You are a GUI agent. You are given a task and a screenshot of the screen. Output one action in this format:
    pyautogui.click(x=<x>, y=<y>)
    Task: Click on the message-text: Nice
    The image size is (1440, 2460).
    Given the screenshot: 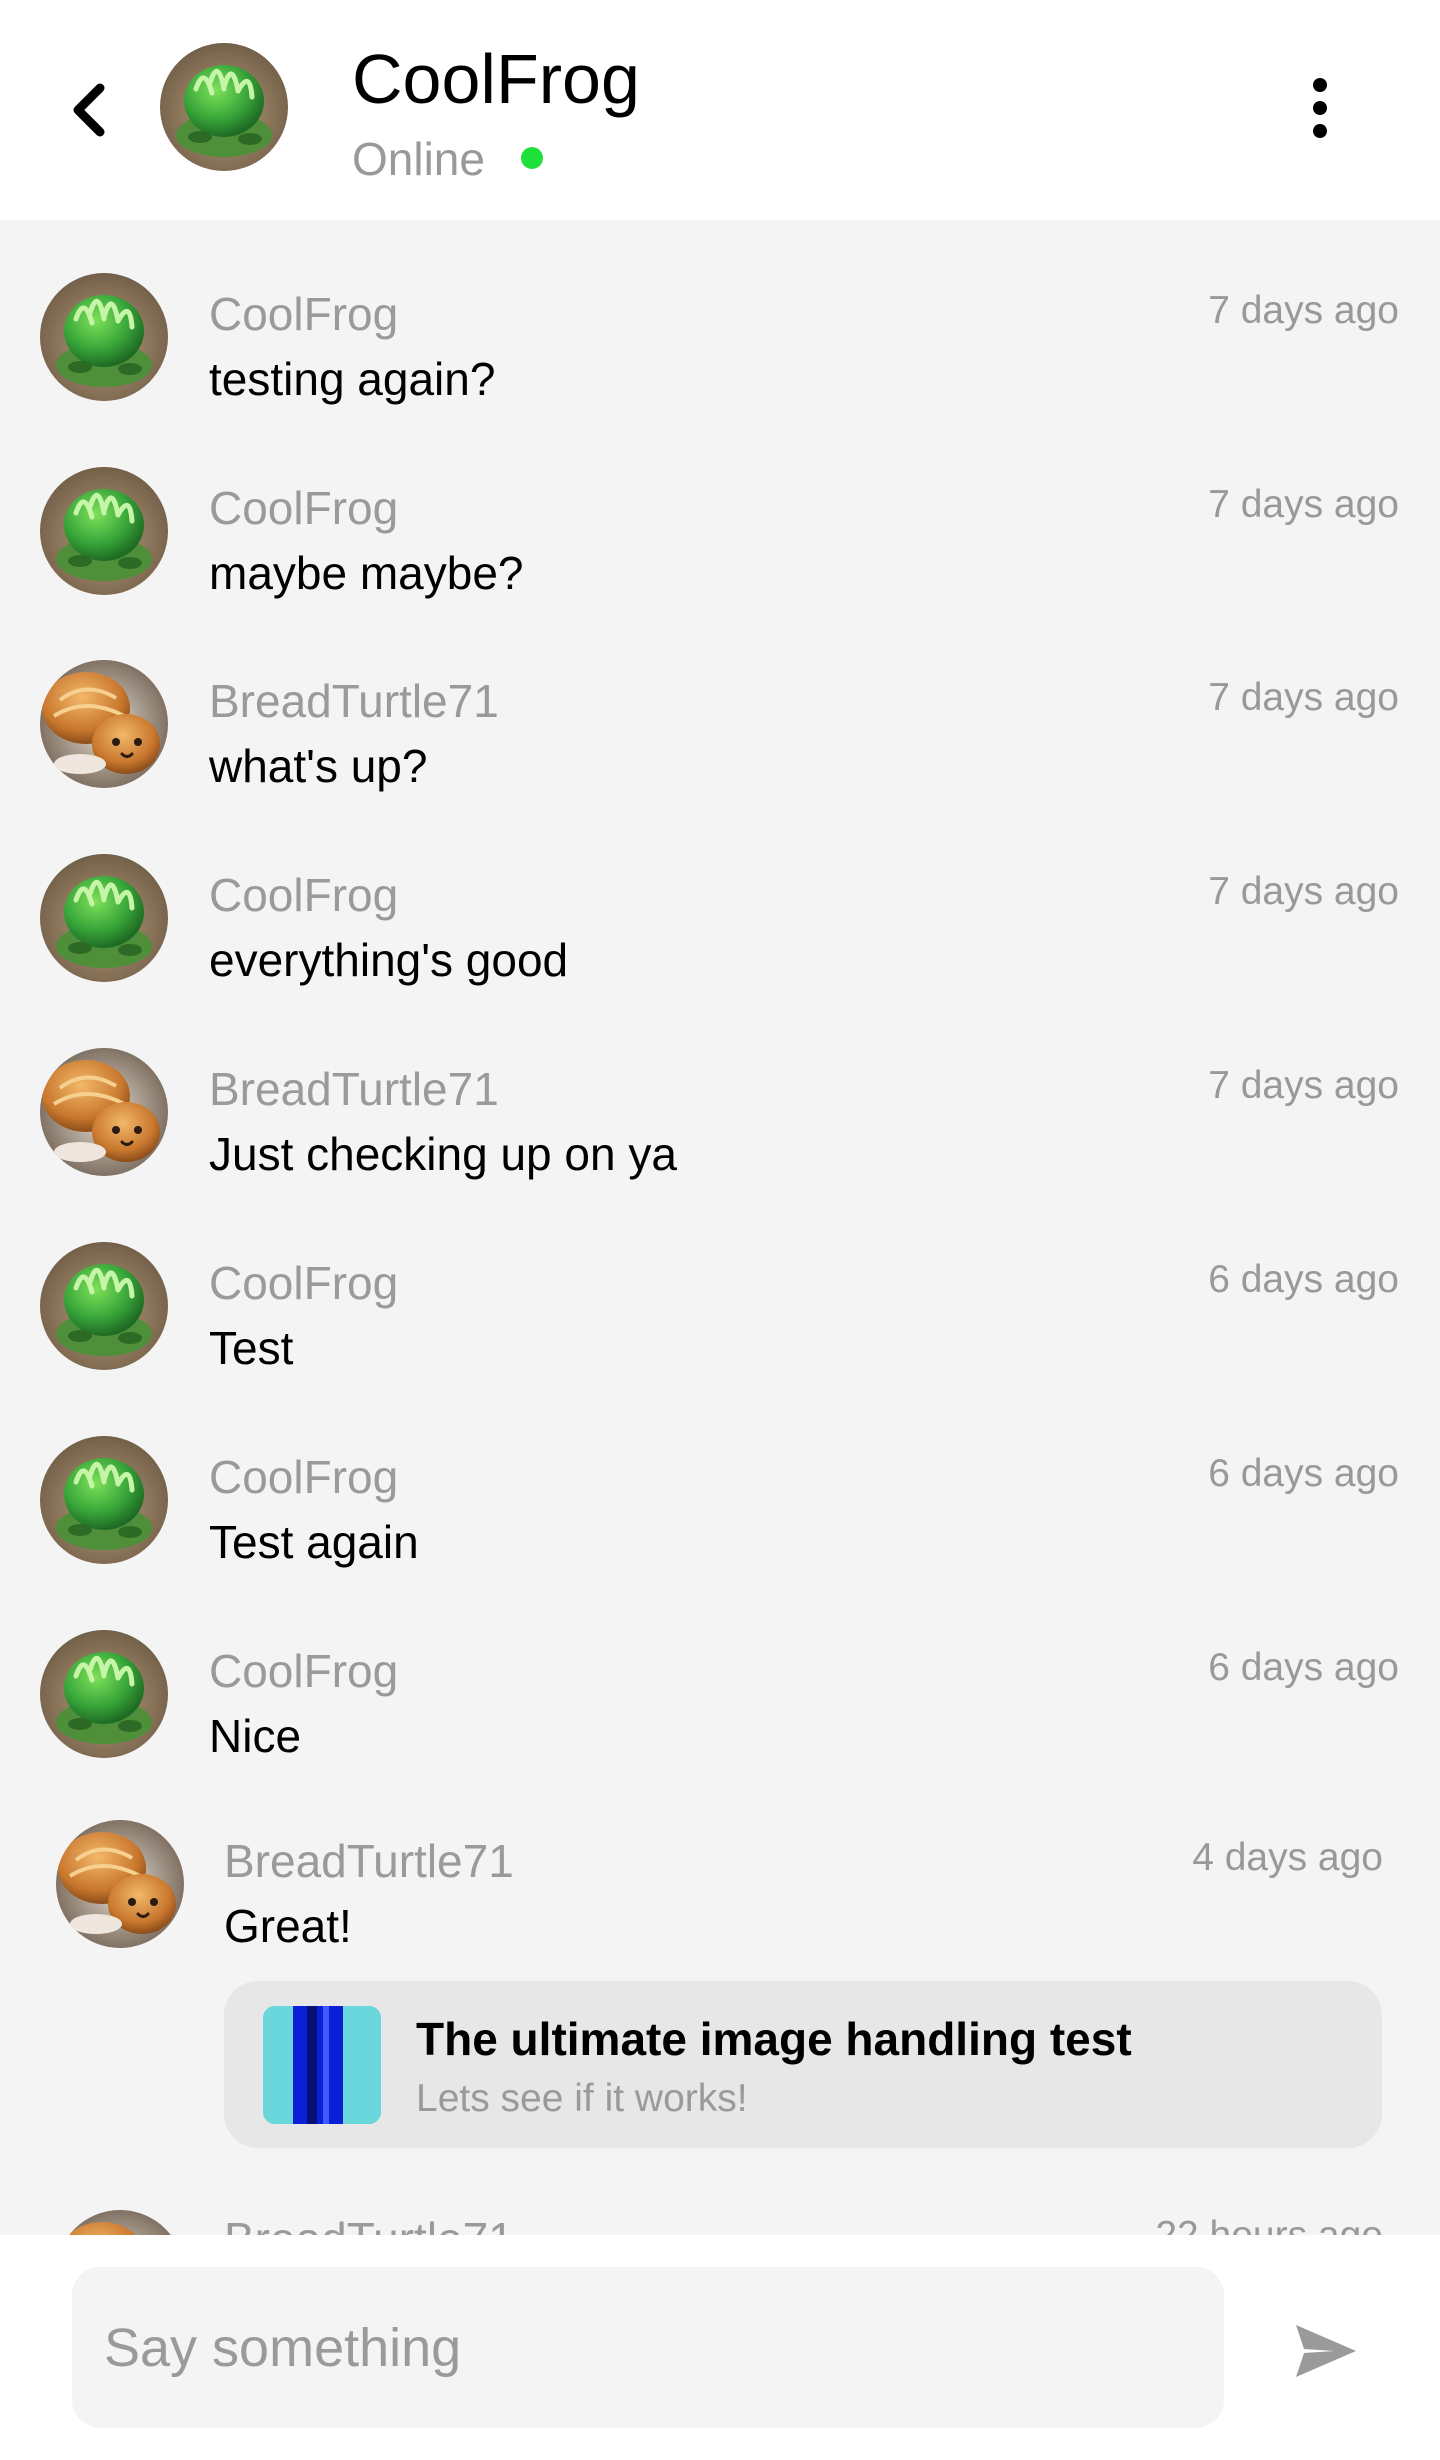 What is the action you would take?
    pyautogui.click(x=255, y=1736)
    